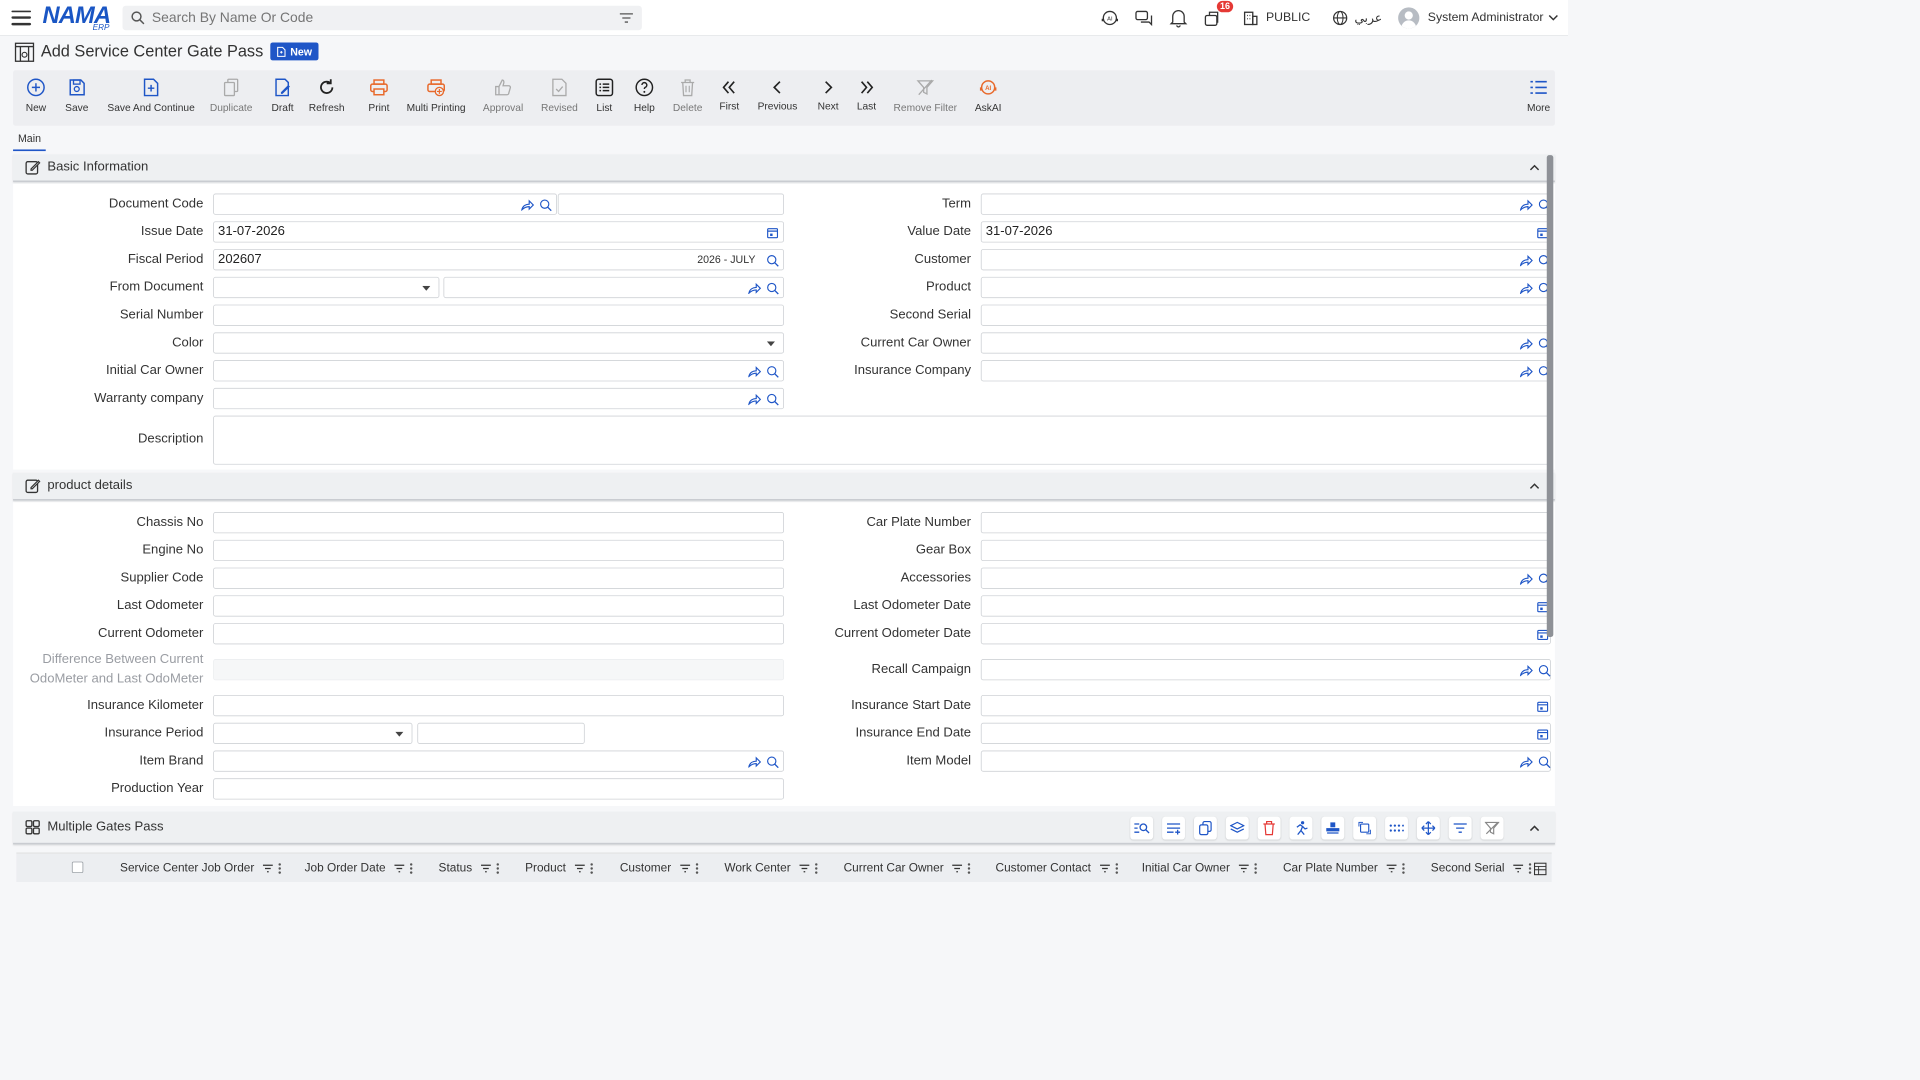 The height and width of the screenshot is (1080, 1920). What do you see at coordinates (499, 343) in the screenshot?
I see `color-select` at bounding box center [499, 343].